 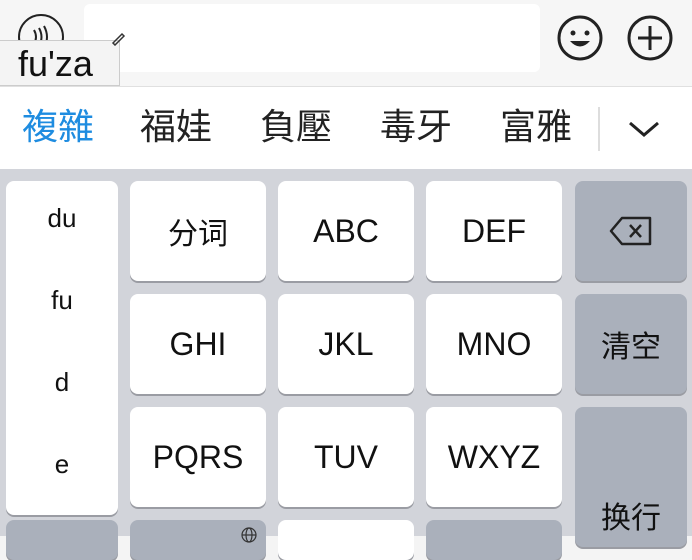 I want to click on key-wxyz: WXYZ, so click(x=494, y=457).